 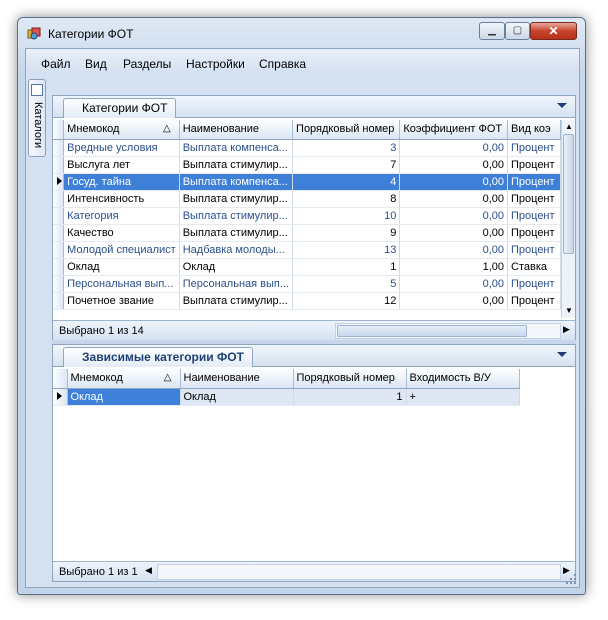 What do you see at coordinates (571, 579) in the screenshot?
I see `resize-grip-icon` at bounding box center [571, 579].